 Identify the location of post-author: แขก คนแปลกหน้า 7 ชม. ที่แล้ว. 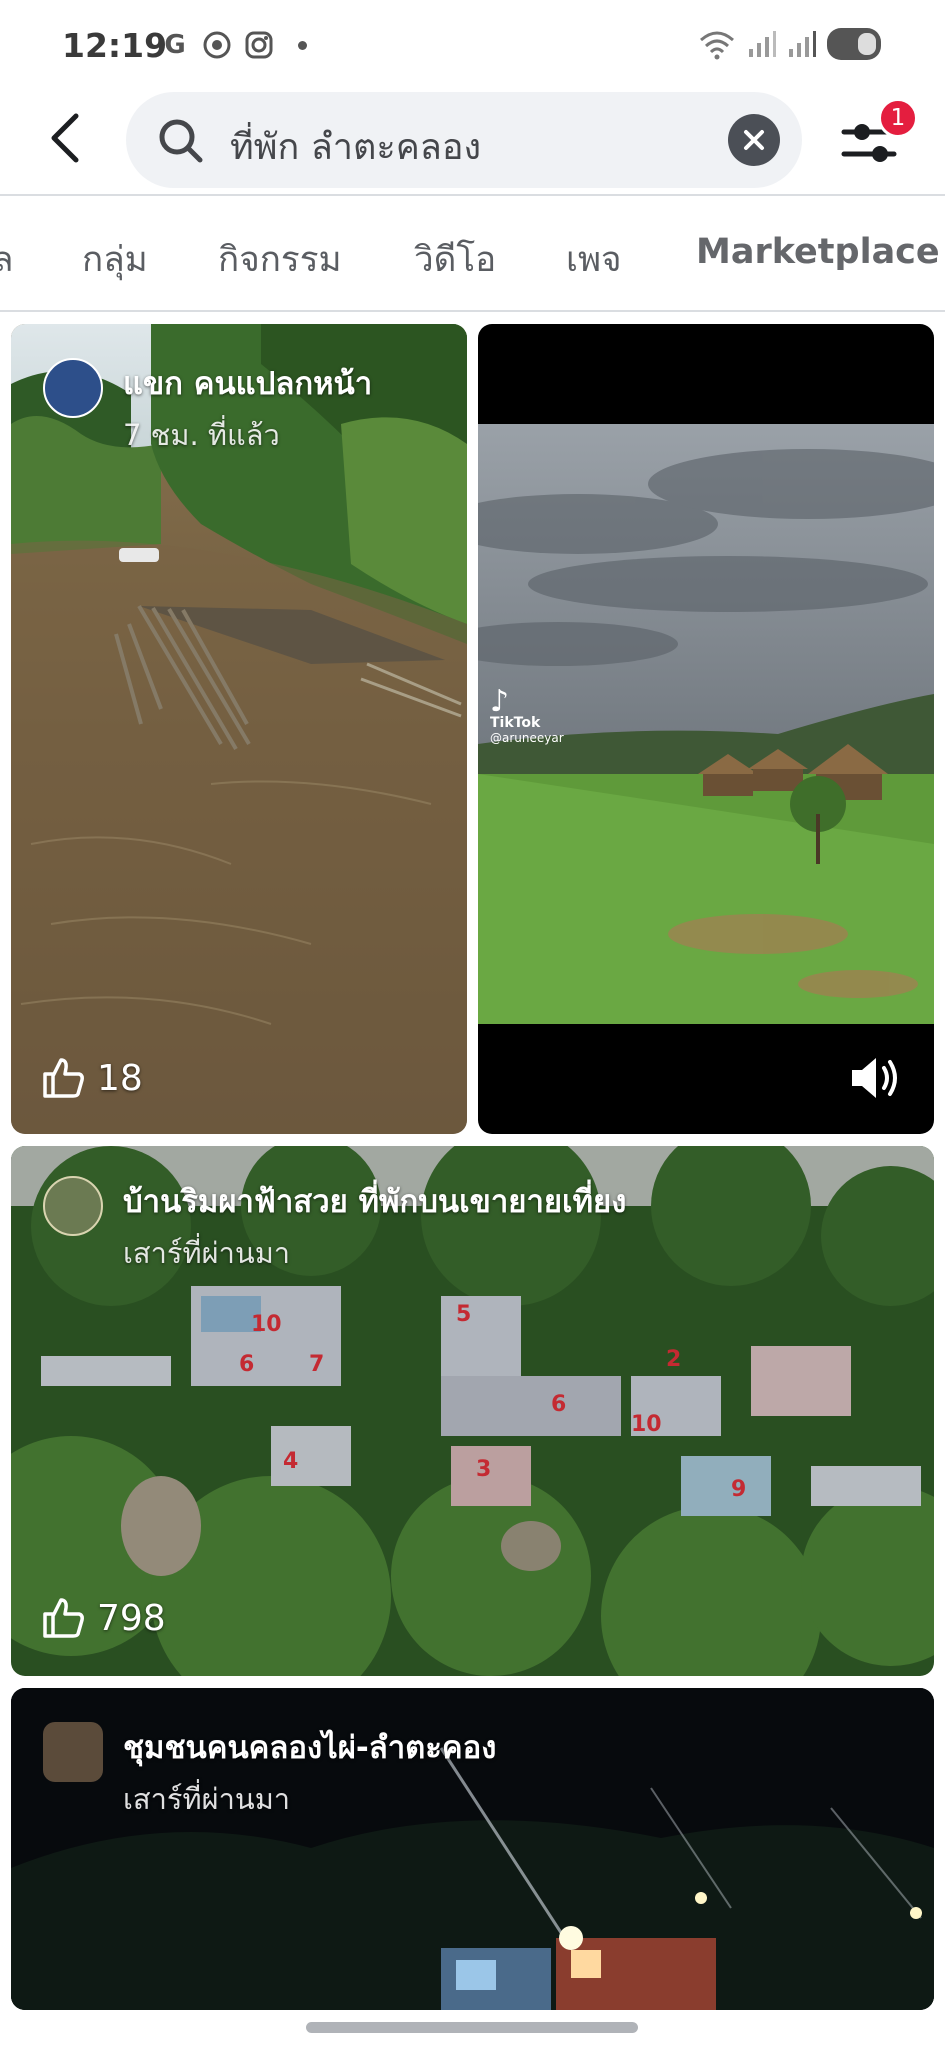
(207, 408).